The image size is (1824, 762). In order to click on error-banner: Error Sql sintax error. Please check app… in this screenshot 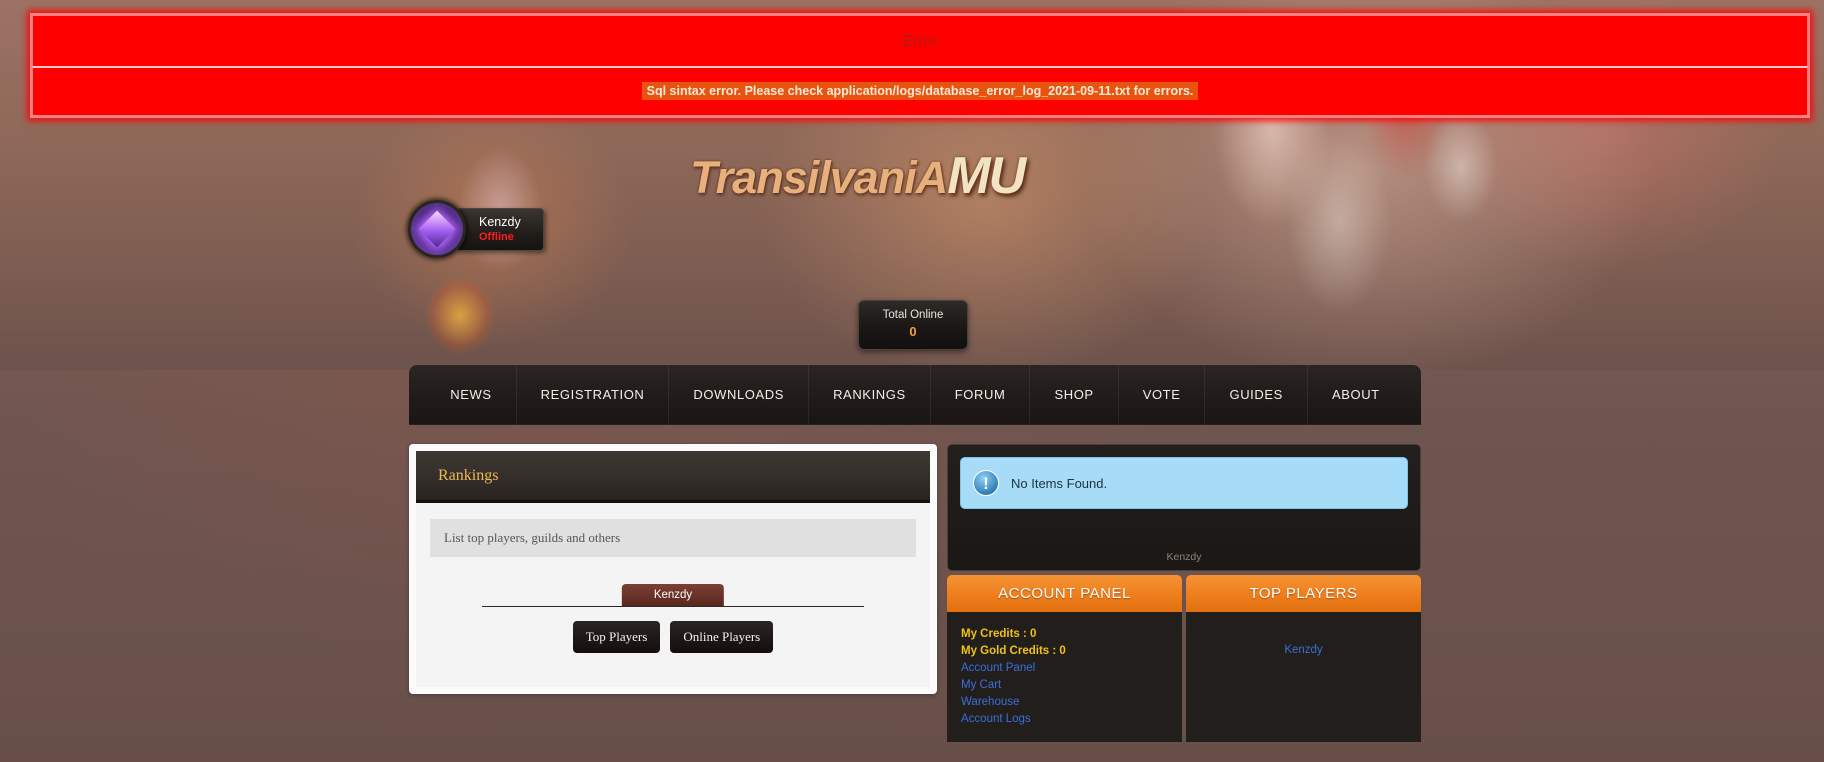, I will do `click(920, 65)`.